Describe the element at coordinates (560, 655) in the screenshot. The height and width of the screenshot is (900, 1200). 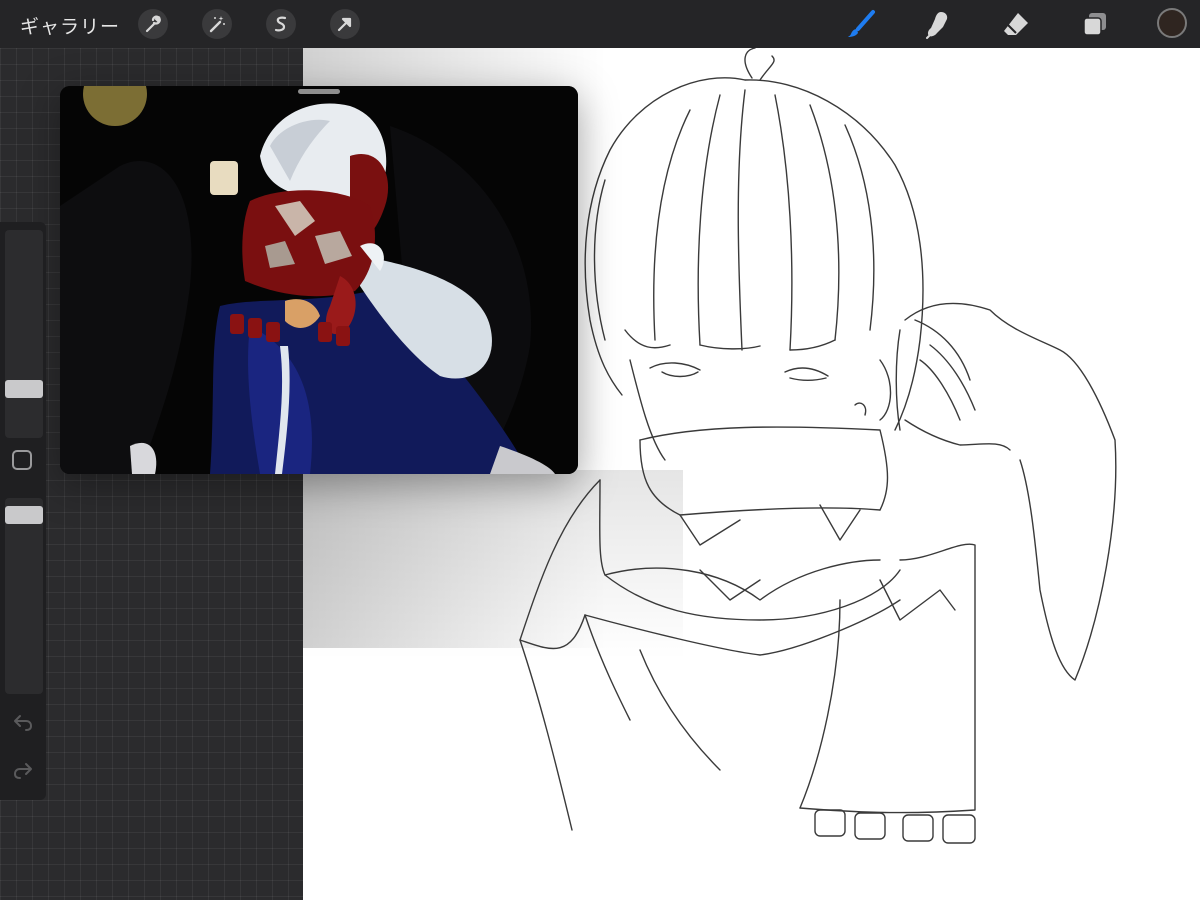
I see `sketch-body` at that location.